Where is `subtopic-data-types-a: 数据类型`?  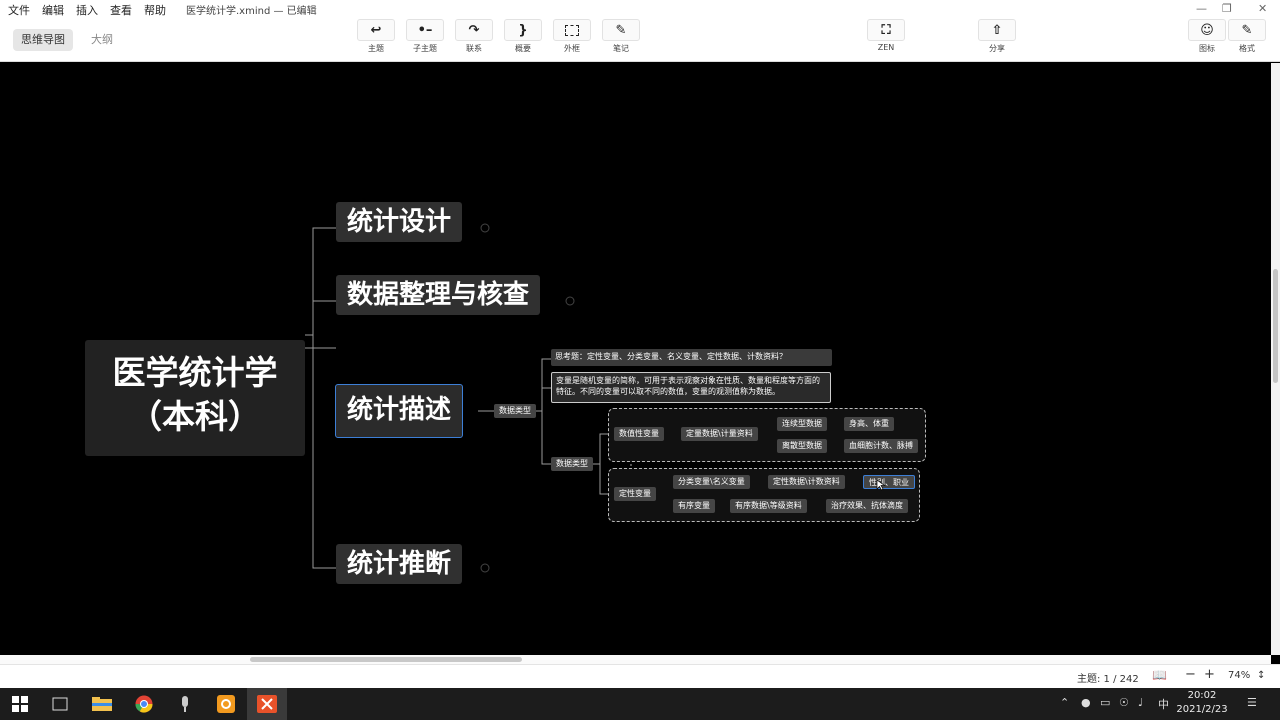
subtopic-data-types-a: 数据类型 is located at coordinates (515, 411).